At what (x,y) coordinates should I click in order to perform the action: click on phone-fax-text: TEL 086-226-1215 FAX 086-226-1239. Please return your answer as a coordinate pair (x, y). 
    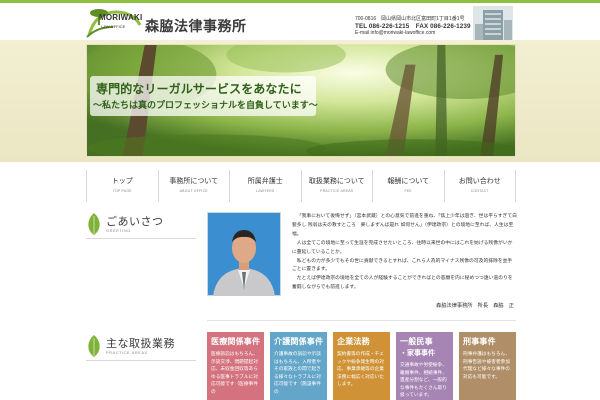
    Looking at the image, I should click on (413, 26).